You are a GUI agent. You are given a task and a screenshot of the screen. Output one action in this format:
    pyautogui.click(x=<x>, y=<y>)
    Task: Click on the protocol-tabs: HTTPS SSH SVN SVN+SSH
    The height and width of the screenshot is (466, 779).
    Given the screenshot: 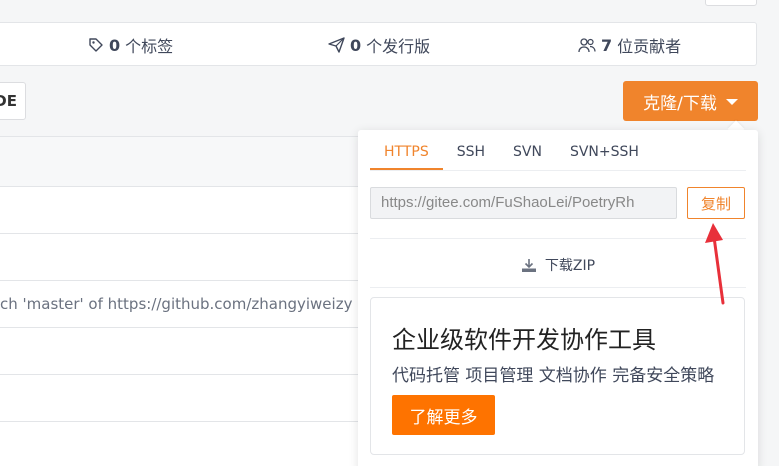 What is the action you would take?
    pyautogui.click(x=511, y=156)
    